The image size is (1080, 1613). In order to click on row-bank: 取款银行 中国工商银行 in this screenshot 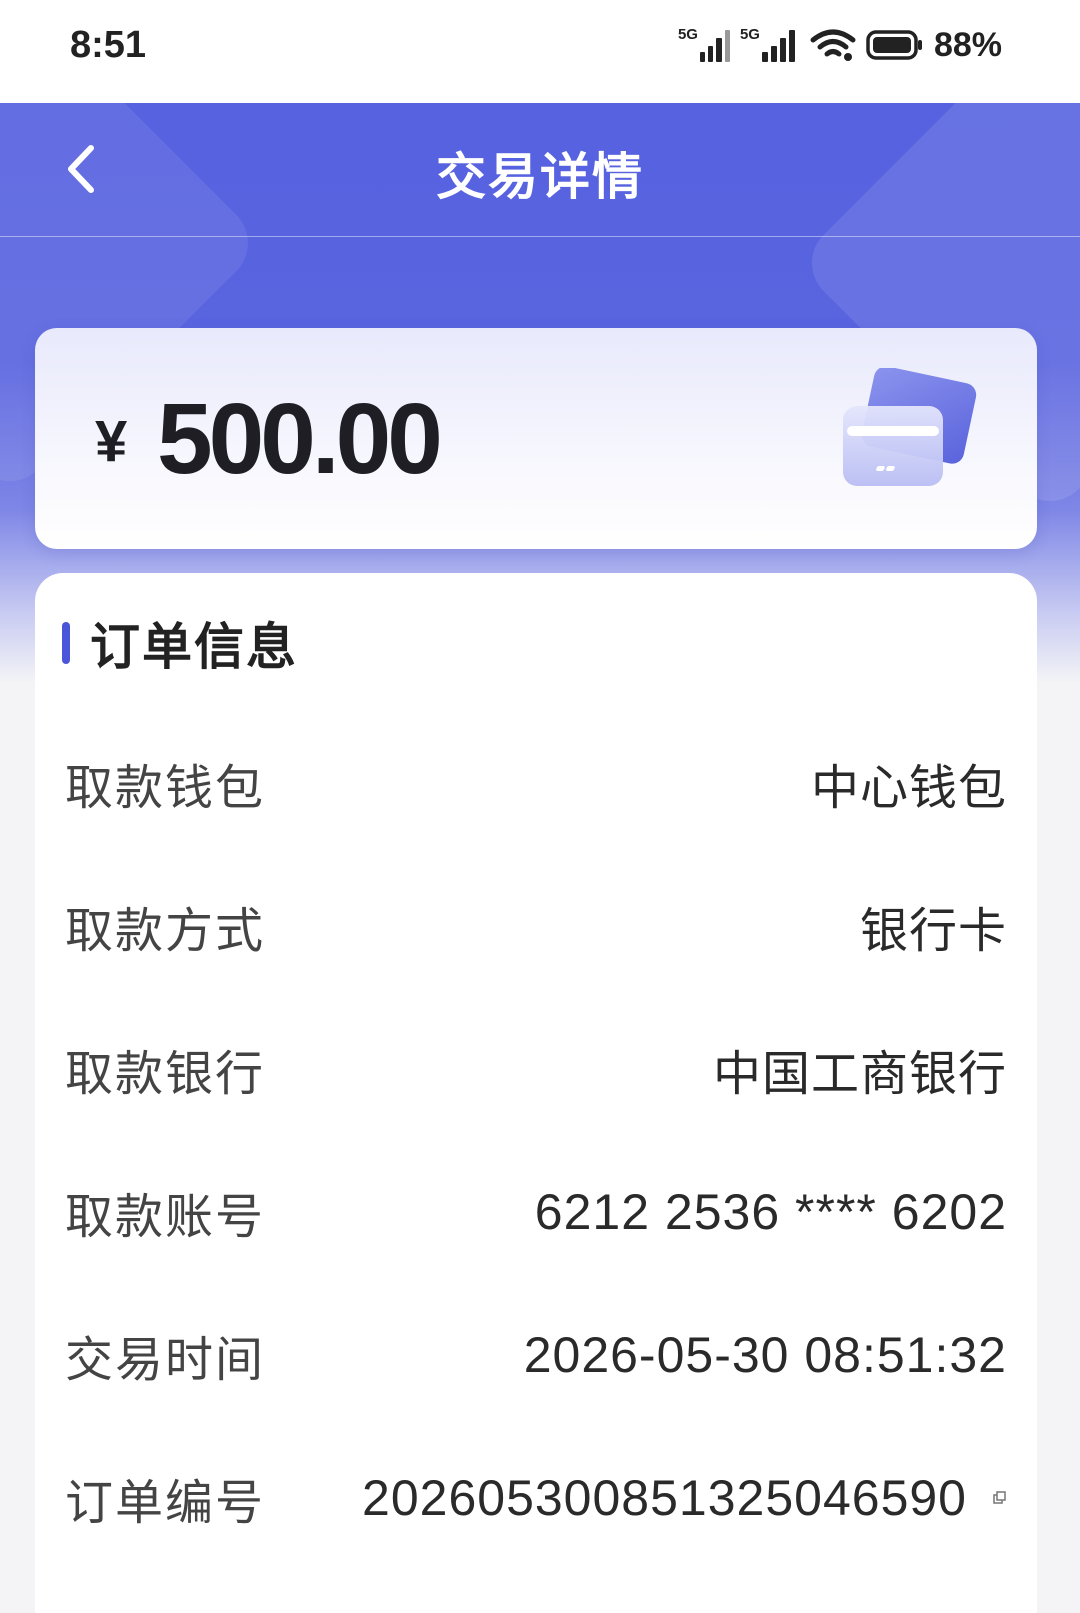, I will do `click(536, 1069)`.